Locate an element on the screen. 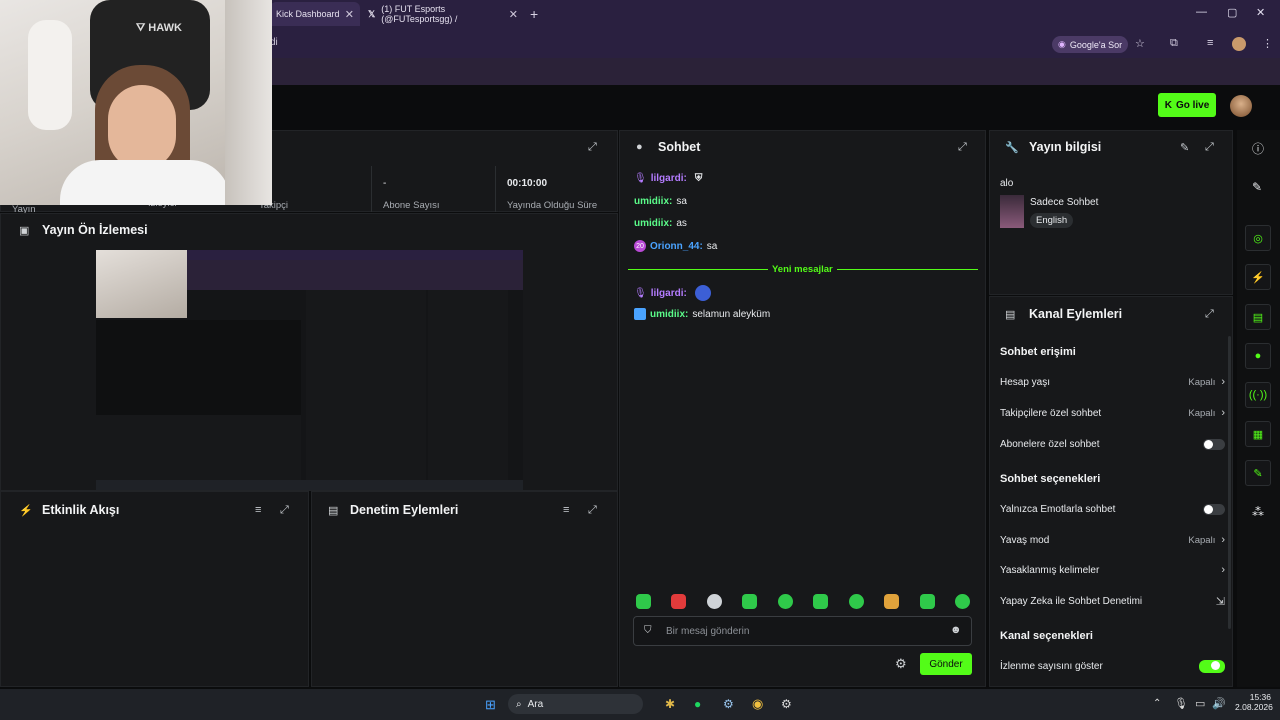 This screenshot has width=1280, height=720. stream-title: alo is located at coordinates (1007, 183).